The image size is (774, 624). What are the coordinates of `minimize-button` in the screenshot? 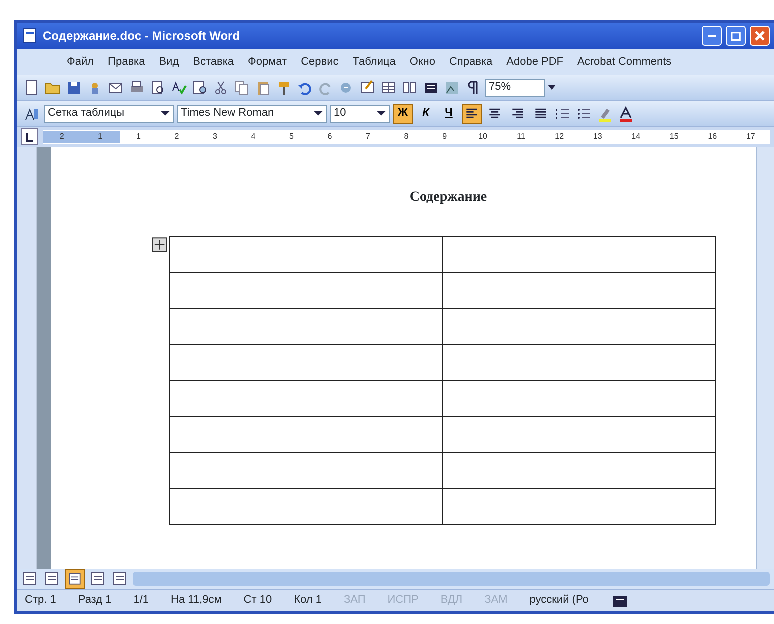 It's located at (712, 36).